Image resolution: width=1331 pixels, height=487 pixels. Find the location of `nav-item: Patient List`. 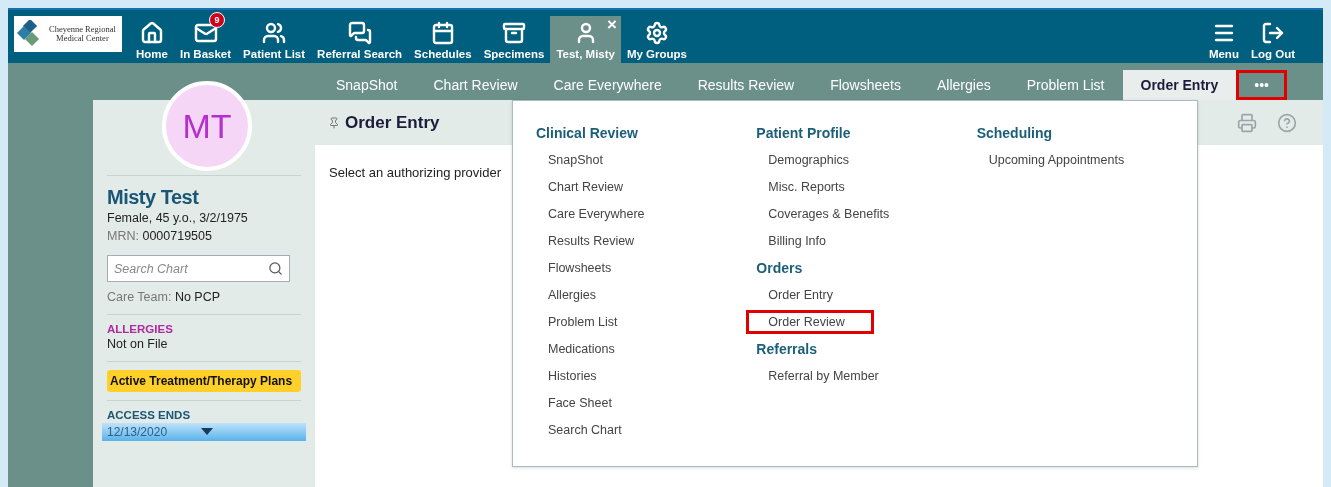

nav-item: Patient List is located at coordinates (274, 36).